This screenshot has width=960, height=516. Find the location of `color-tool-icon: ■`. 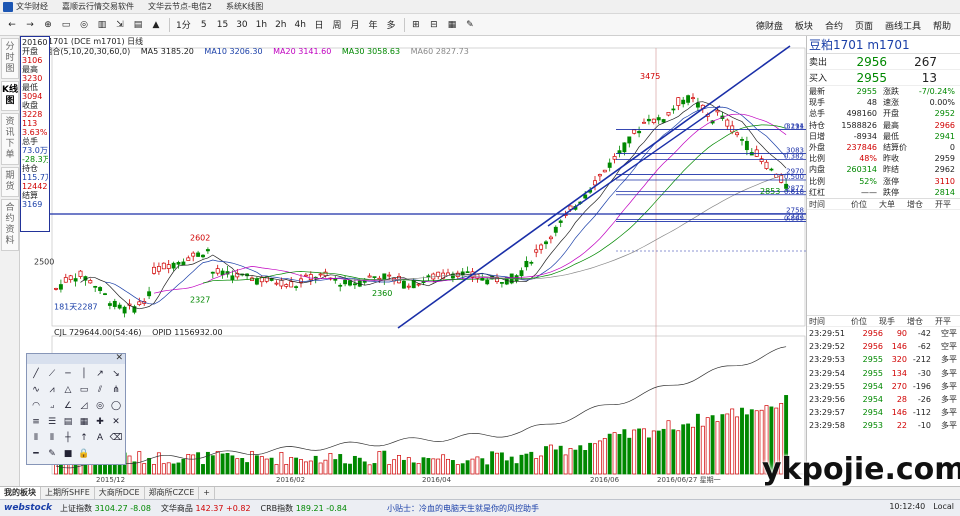

color-tool-icon: ■ is located at coordinates (68, 454).